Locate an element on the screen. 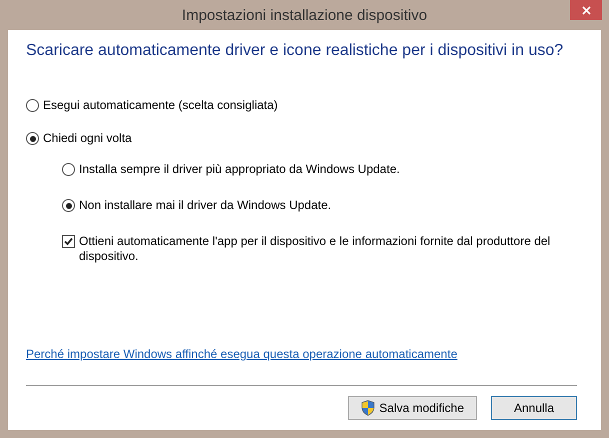 This screenshot has width=609, height=438. close-button is located at coordinates (586, 10).